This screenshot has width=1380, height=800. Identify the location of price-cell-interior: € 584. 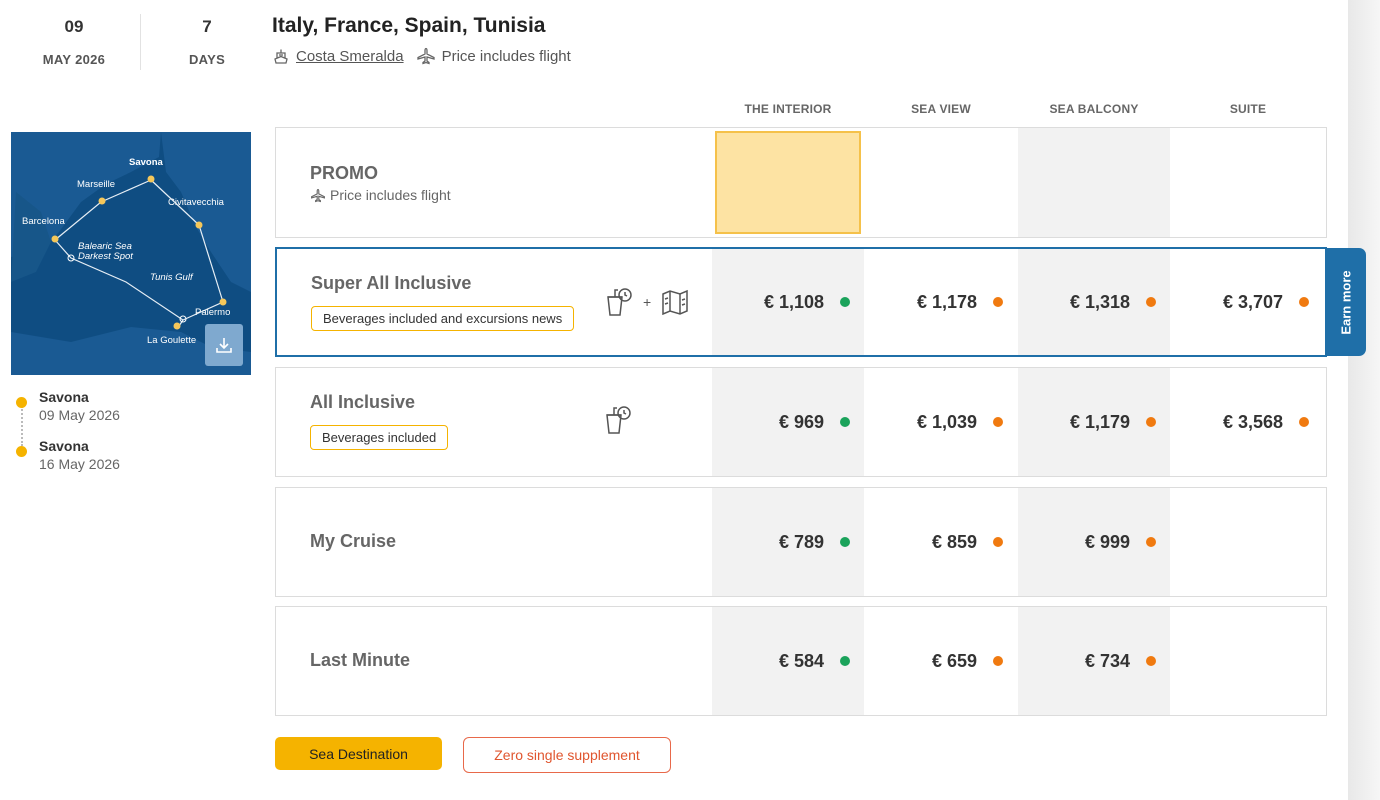
(788, 661).